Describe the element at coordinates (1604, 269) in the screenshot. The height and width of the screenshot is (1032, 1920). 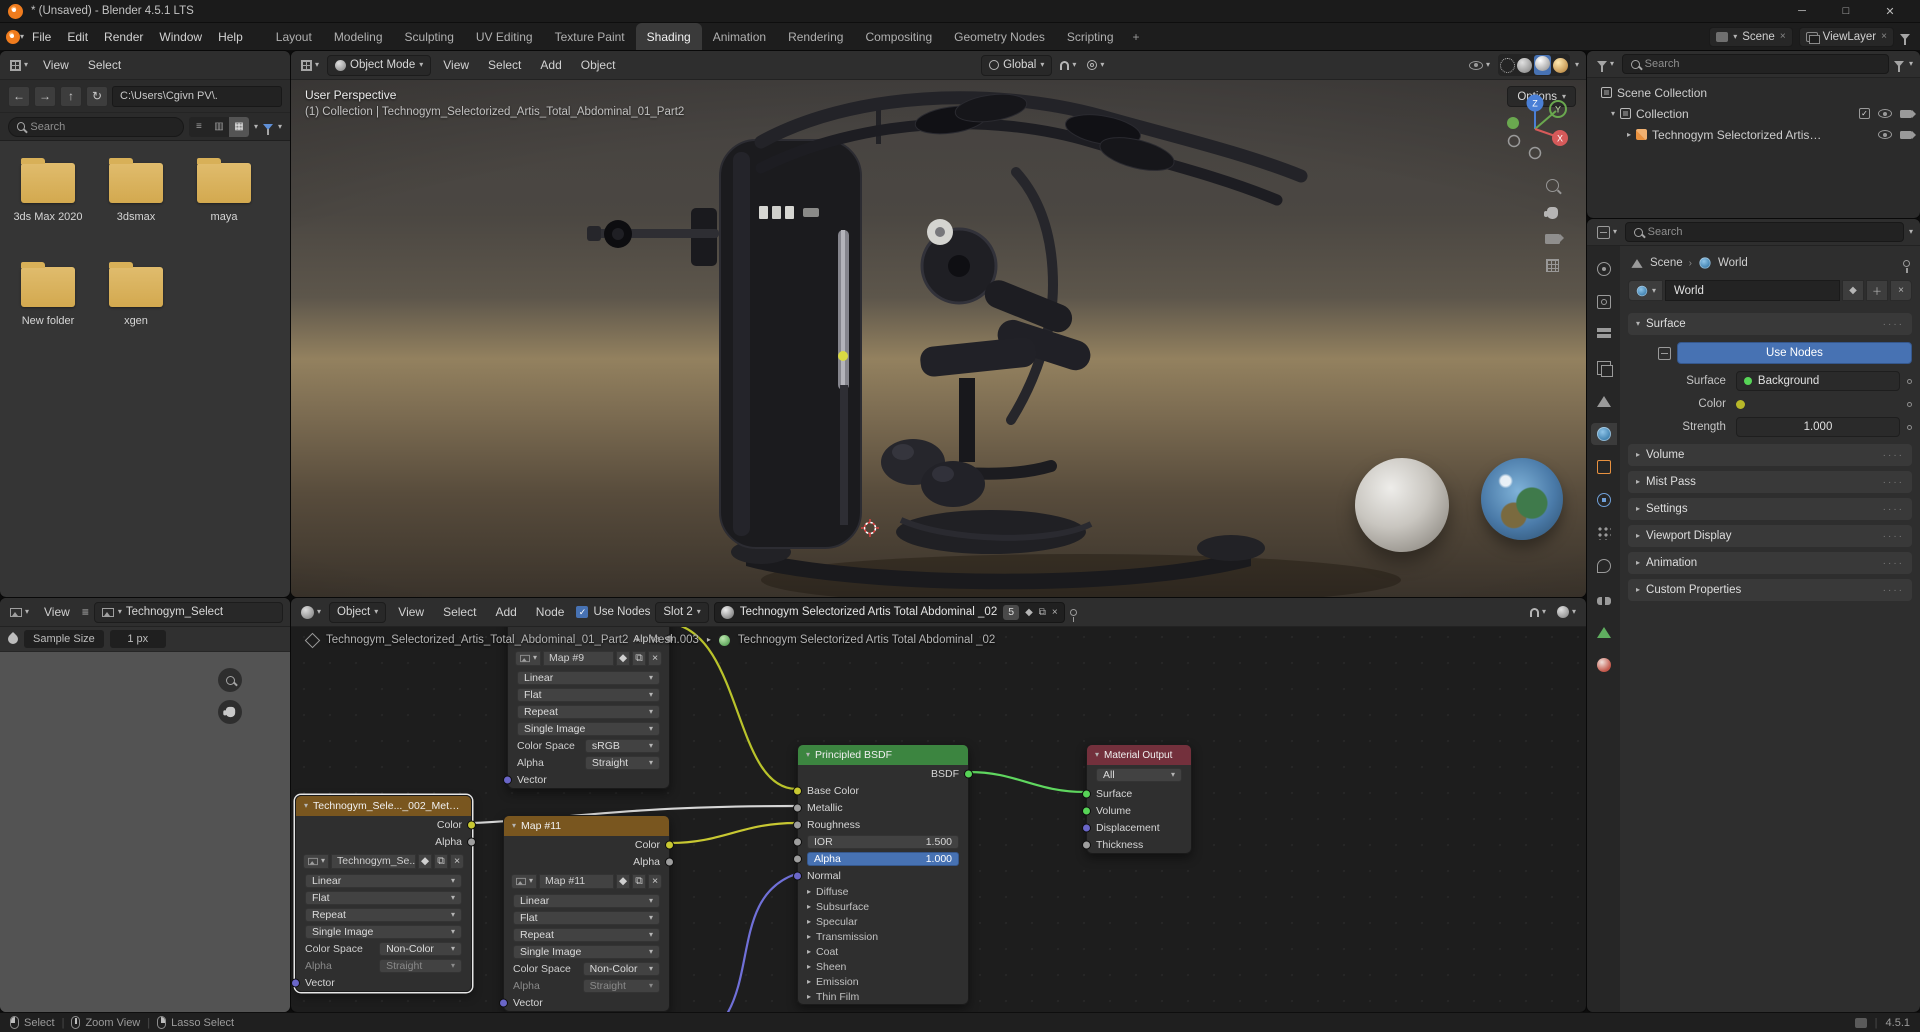
I see `tab-tool` at that location.